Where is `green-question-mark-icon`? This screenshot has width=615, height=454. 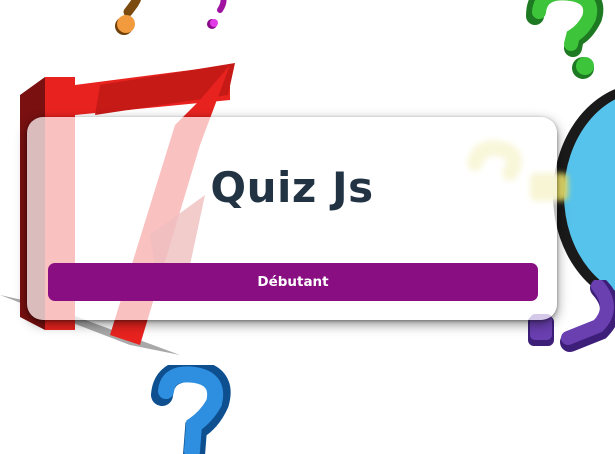 green-question-mark-icon is located at coordinates (565, 39).